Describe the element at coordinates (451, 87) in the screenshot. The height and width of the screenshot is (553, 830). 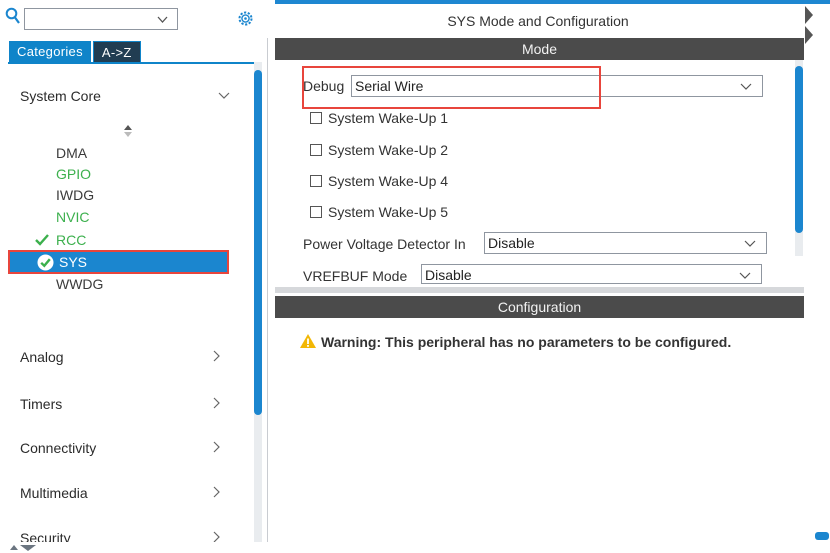
I see `debug-highlight-box` at that location.